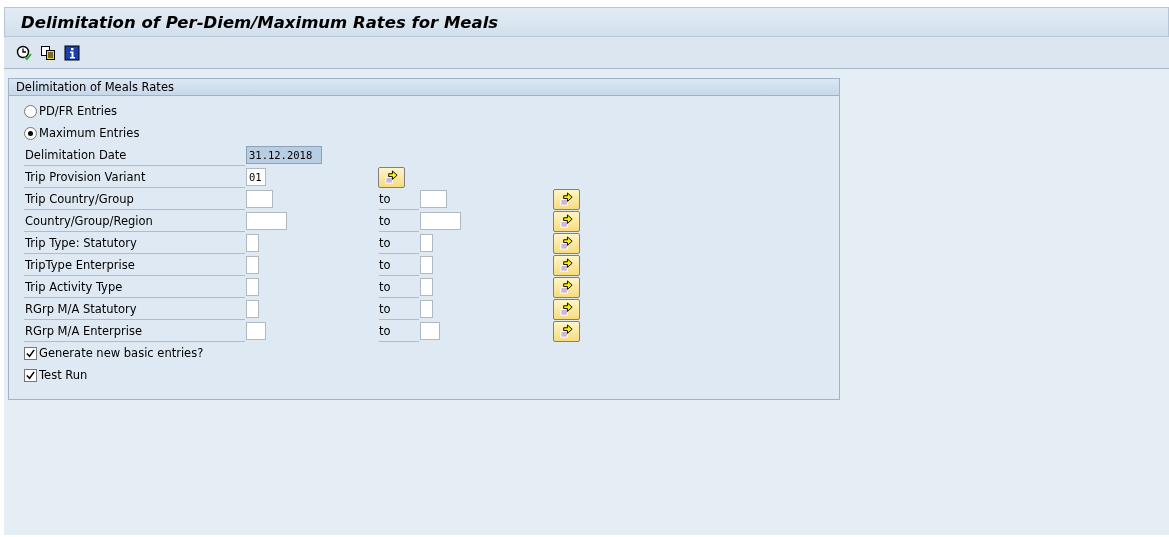  What do you see at coordinates (134, 287) in the screenshot?
I see `field-label: Trip Activity Type` at bounding box center [134, 287].